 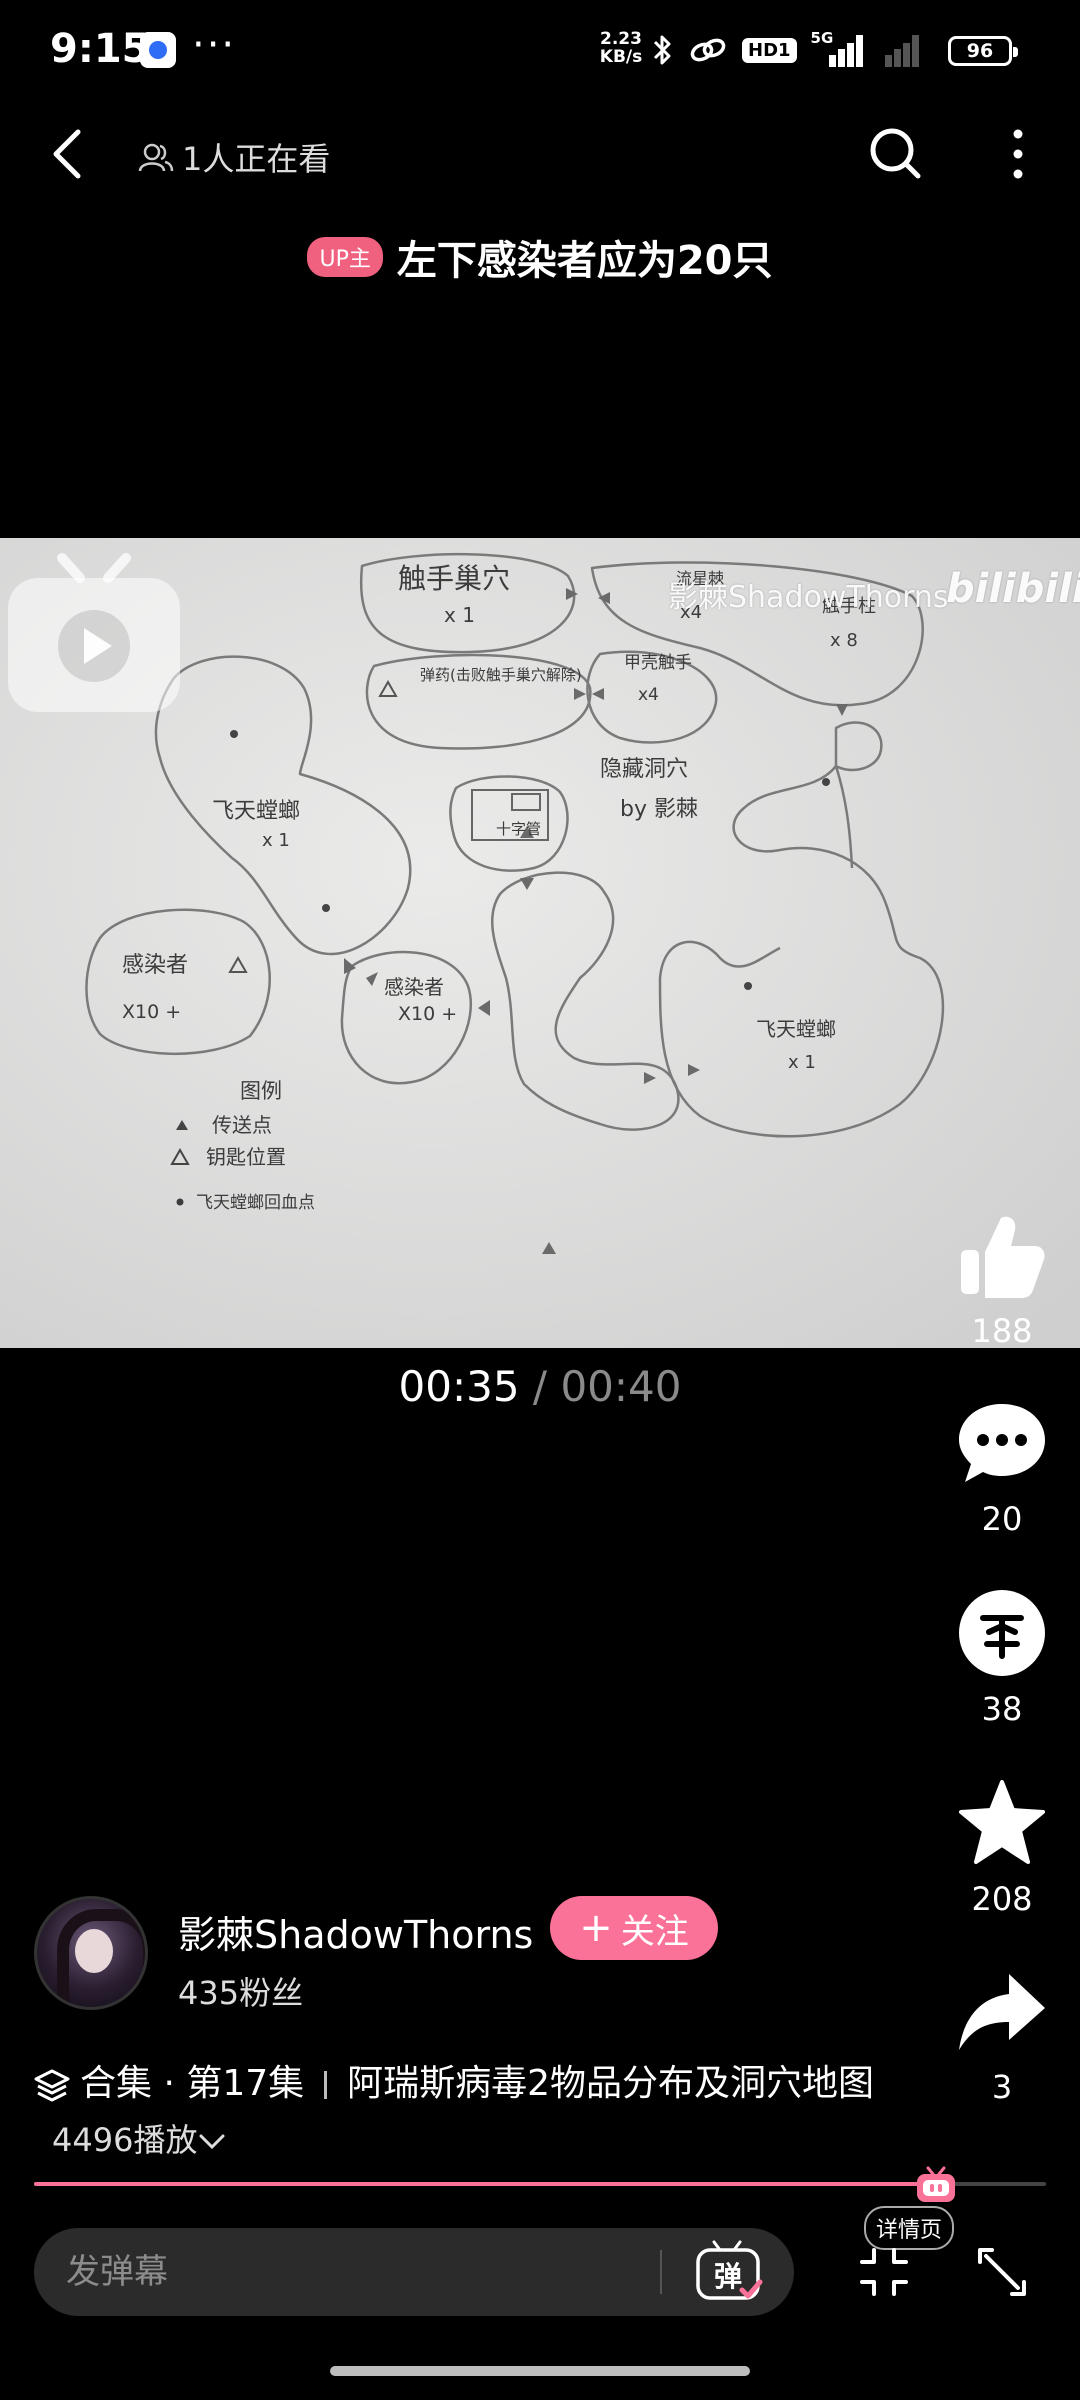 What do you see at coordinates (212, 2141) in the screenshot?
I see `chevron-down-icon` at bounding box center [212, 2141].